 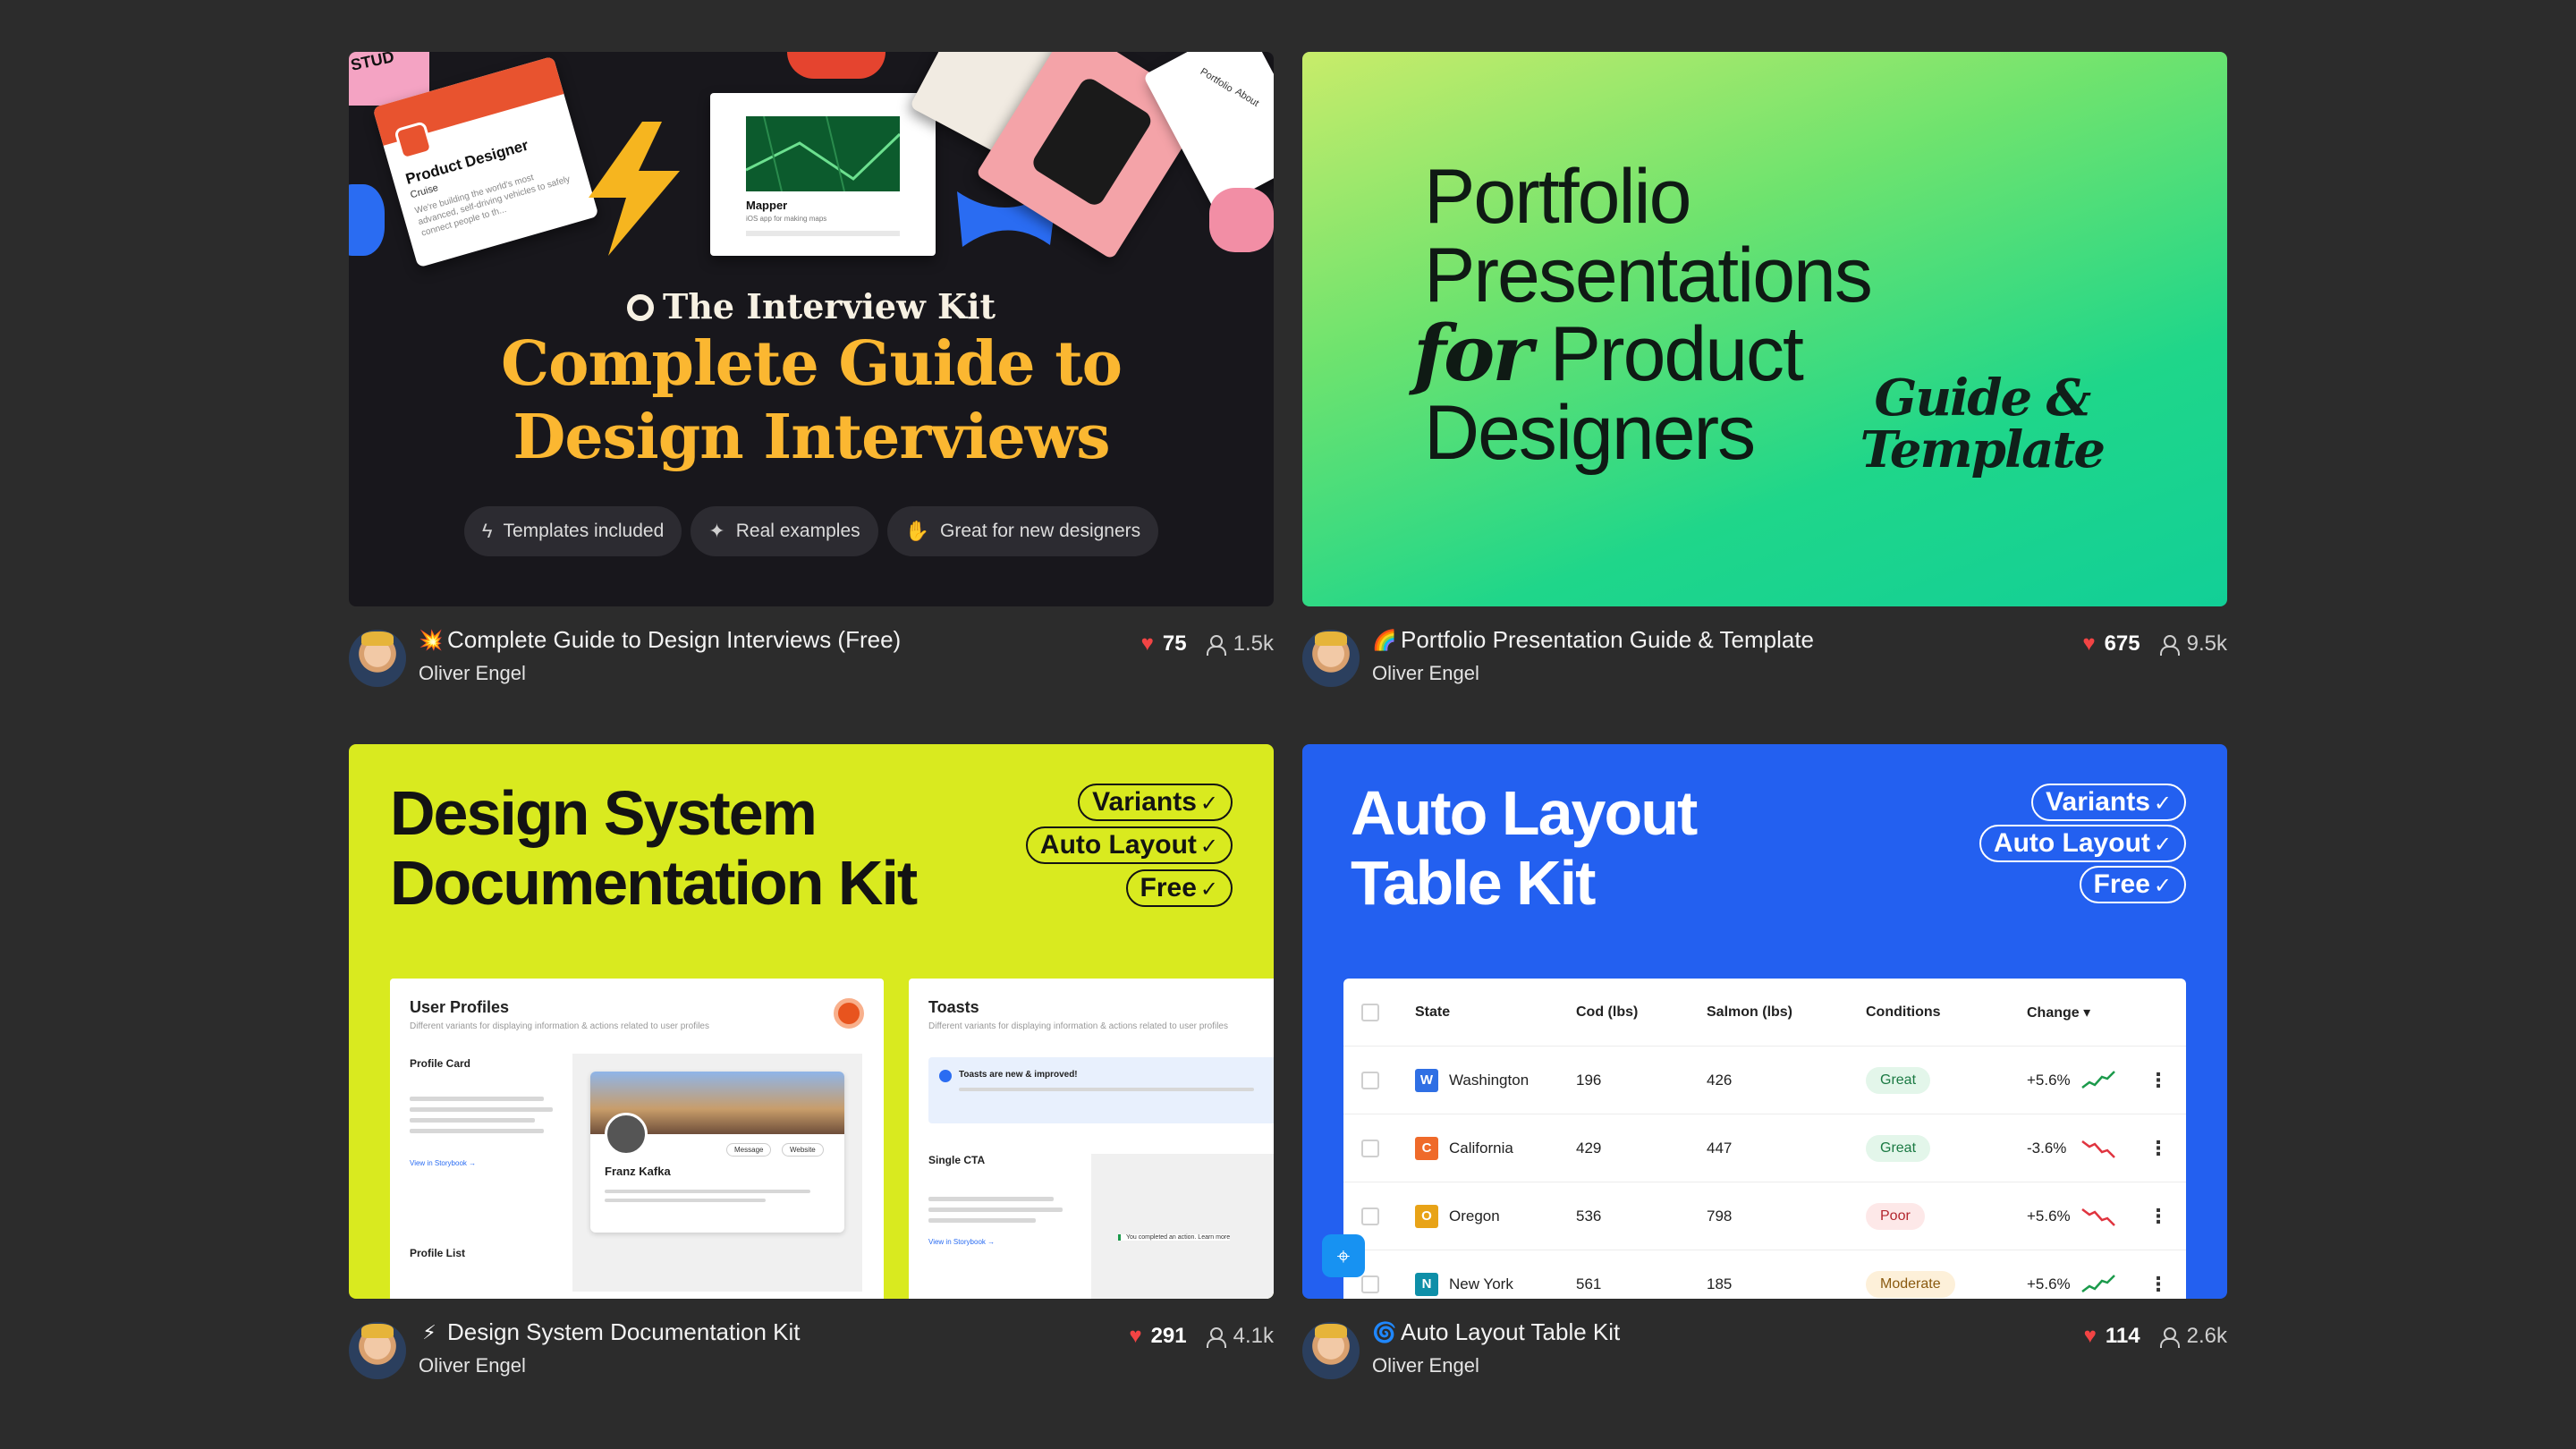 What do you see at coordinates (1590, 433) in the screenshot?
I see `headline-line-4: Designers` at bounding box center [1590, 433].